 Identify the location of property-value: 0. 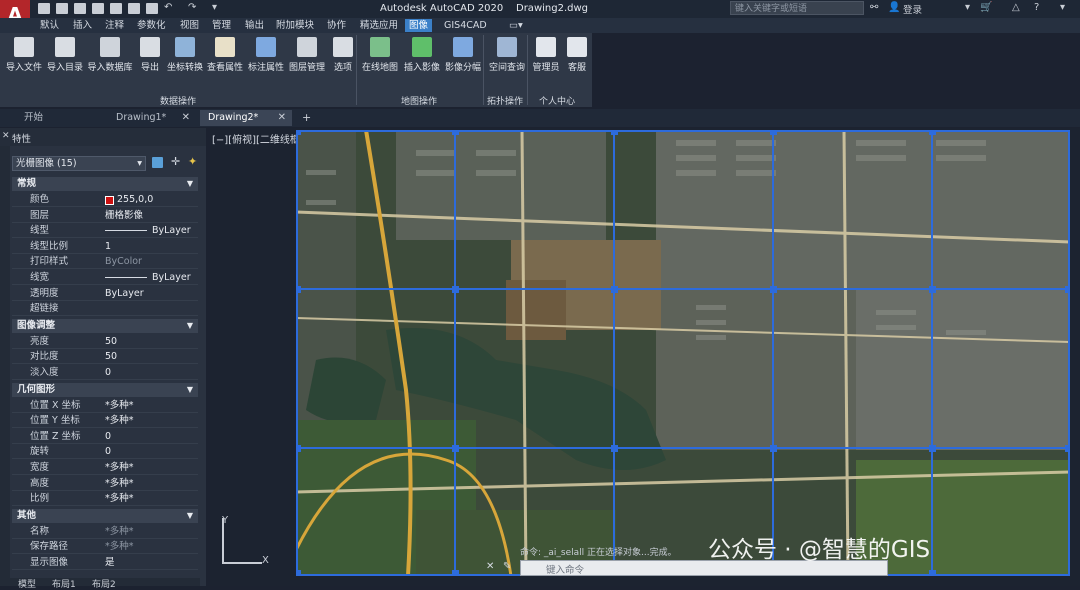
(108, 372).